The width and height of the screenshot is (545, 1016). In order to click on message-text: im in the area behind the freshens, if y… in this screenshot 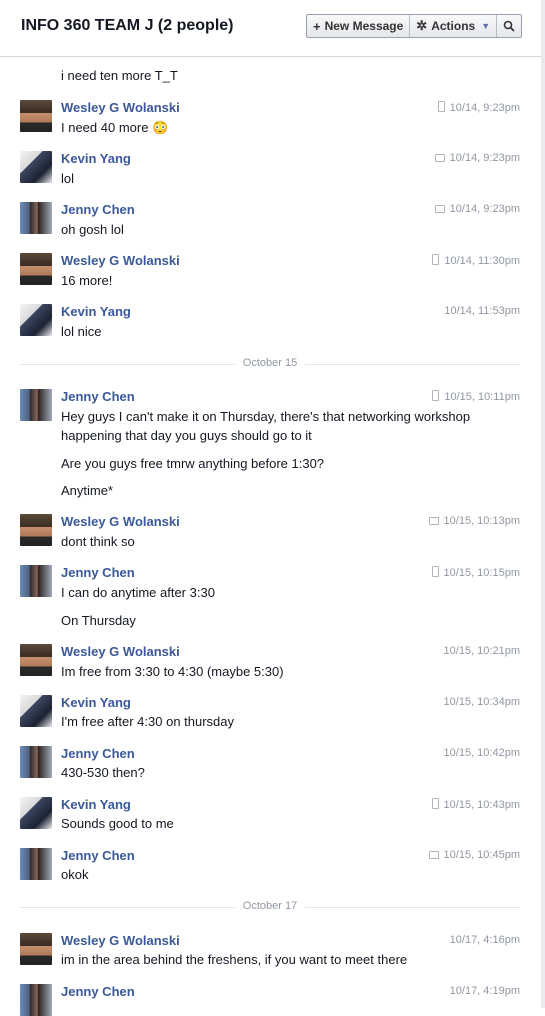, I will do `click(234, 959)`.